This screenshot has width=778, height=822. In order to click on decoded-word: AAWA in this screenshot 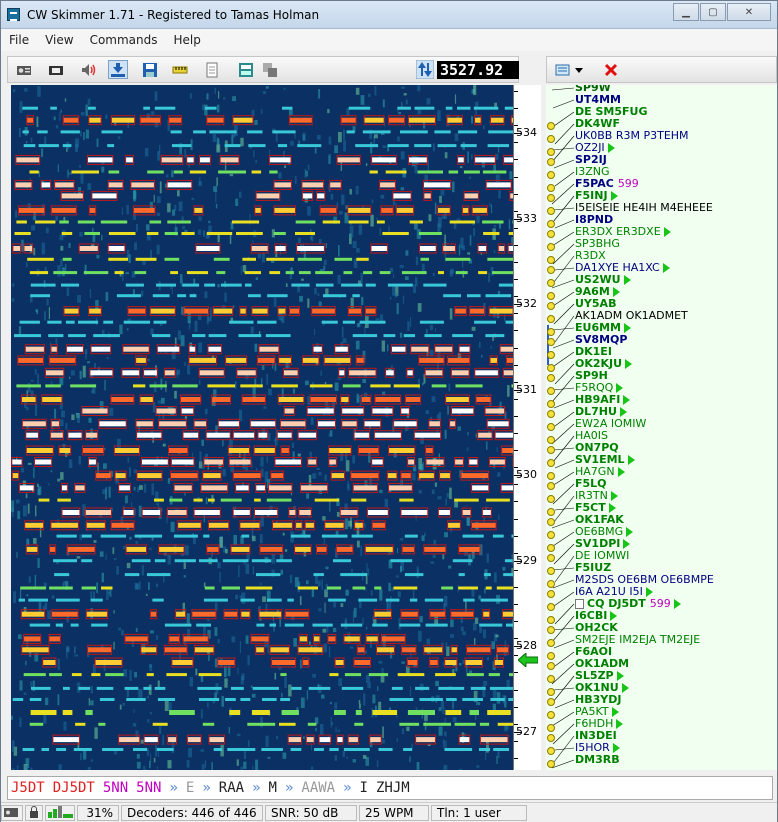, I will do `click(318, 788)`.